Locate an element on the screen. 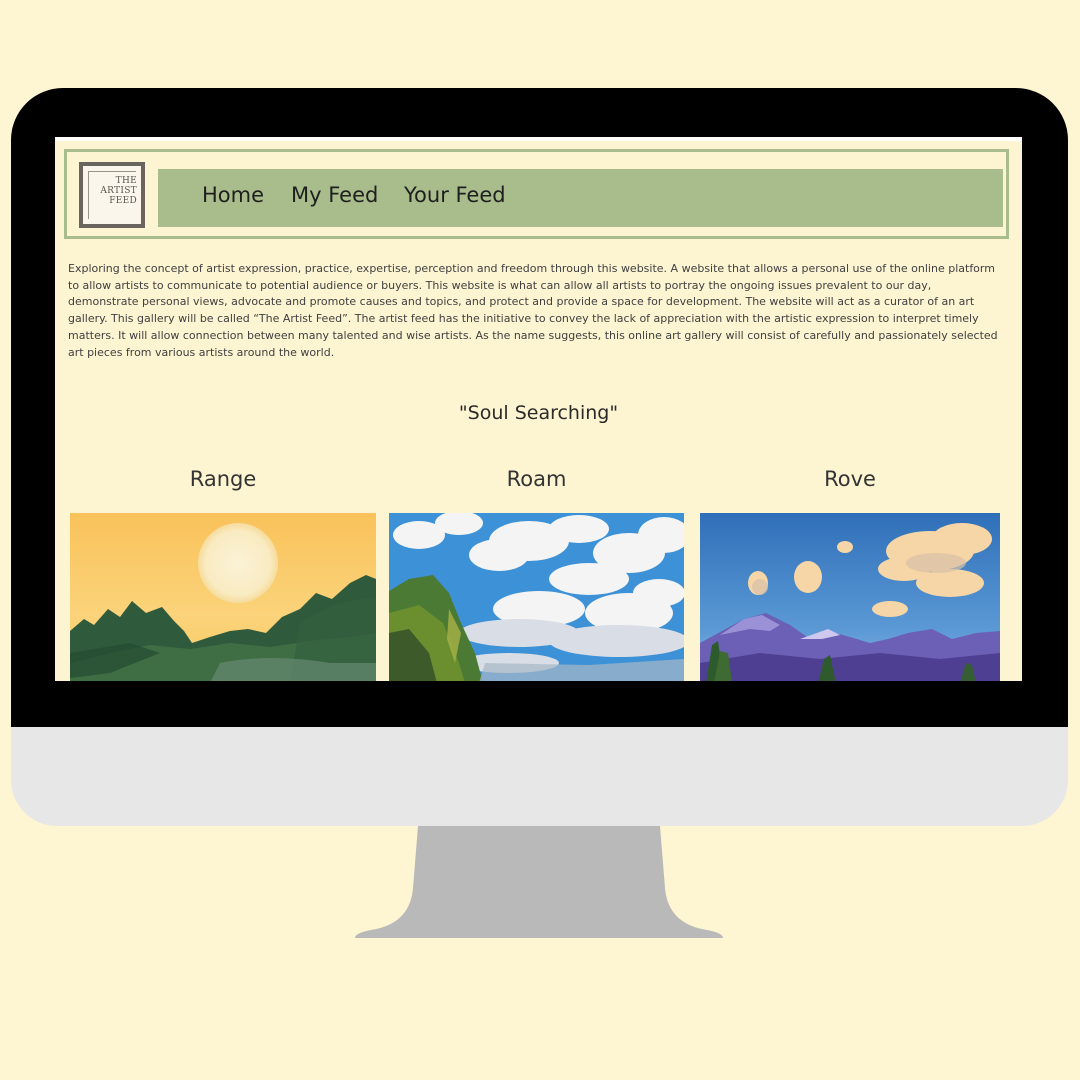  site-logo: THE ARTIST FEED is located at coordinates (112, 195).